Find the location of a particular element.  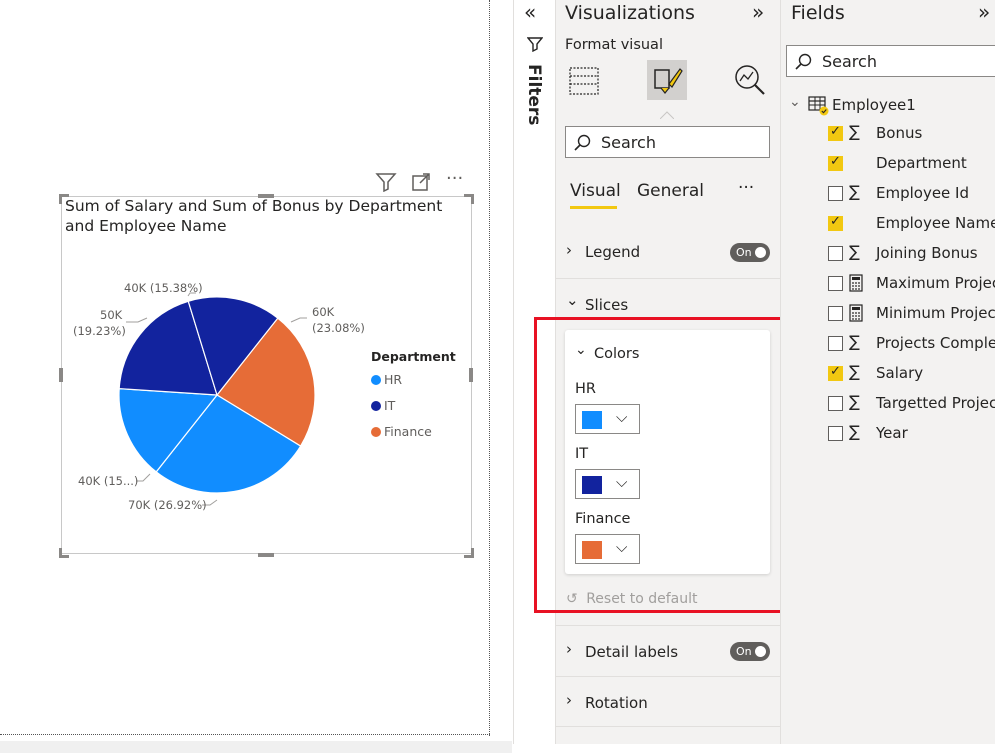

field-name: Bonus is located at coordinates (899, 133).